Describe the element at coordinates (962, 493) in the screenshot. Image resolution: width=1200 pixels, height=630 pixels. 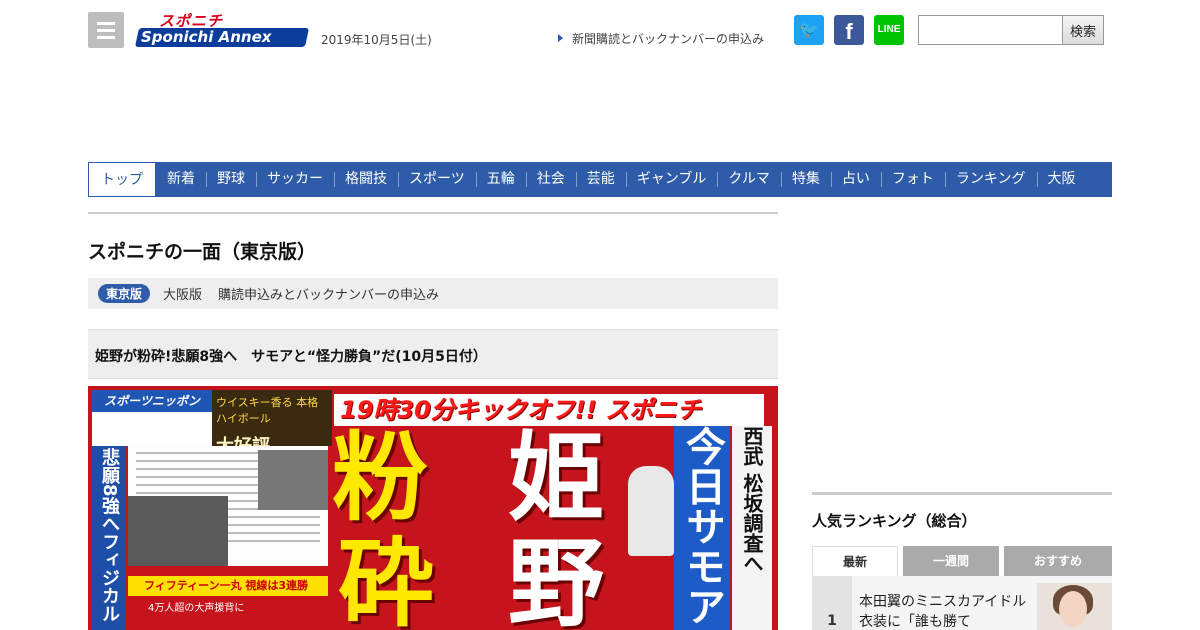
I see `sidebar-divider` at that location.